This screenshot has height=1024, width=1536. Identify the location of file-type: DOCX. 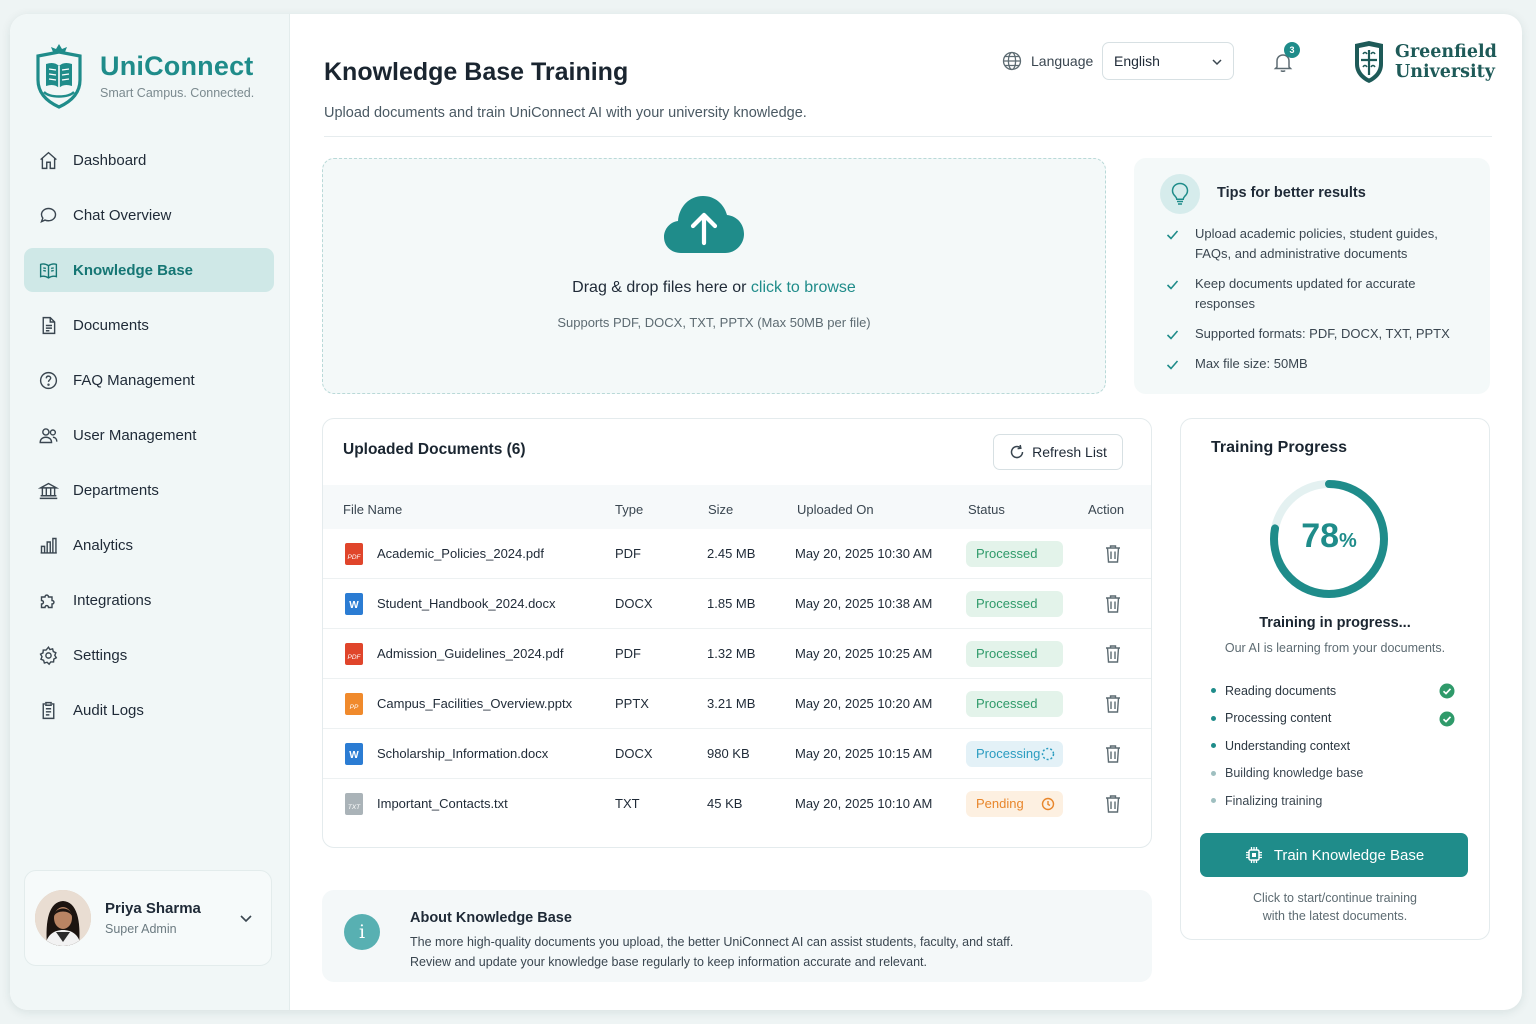
(634, 603).